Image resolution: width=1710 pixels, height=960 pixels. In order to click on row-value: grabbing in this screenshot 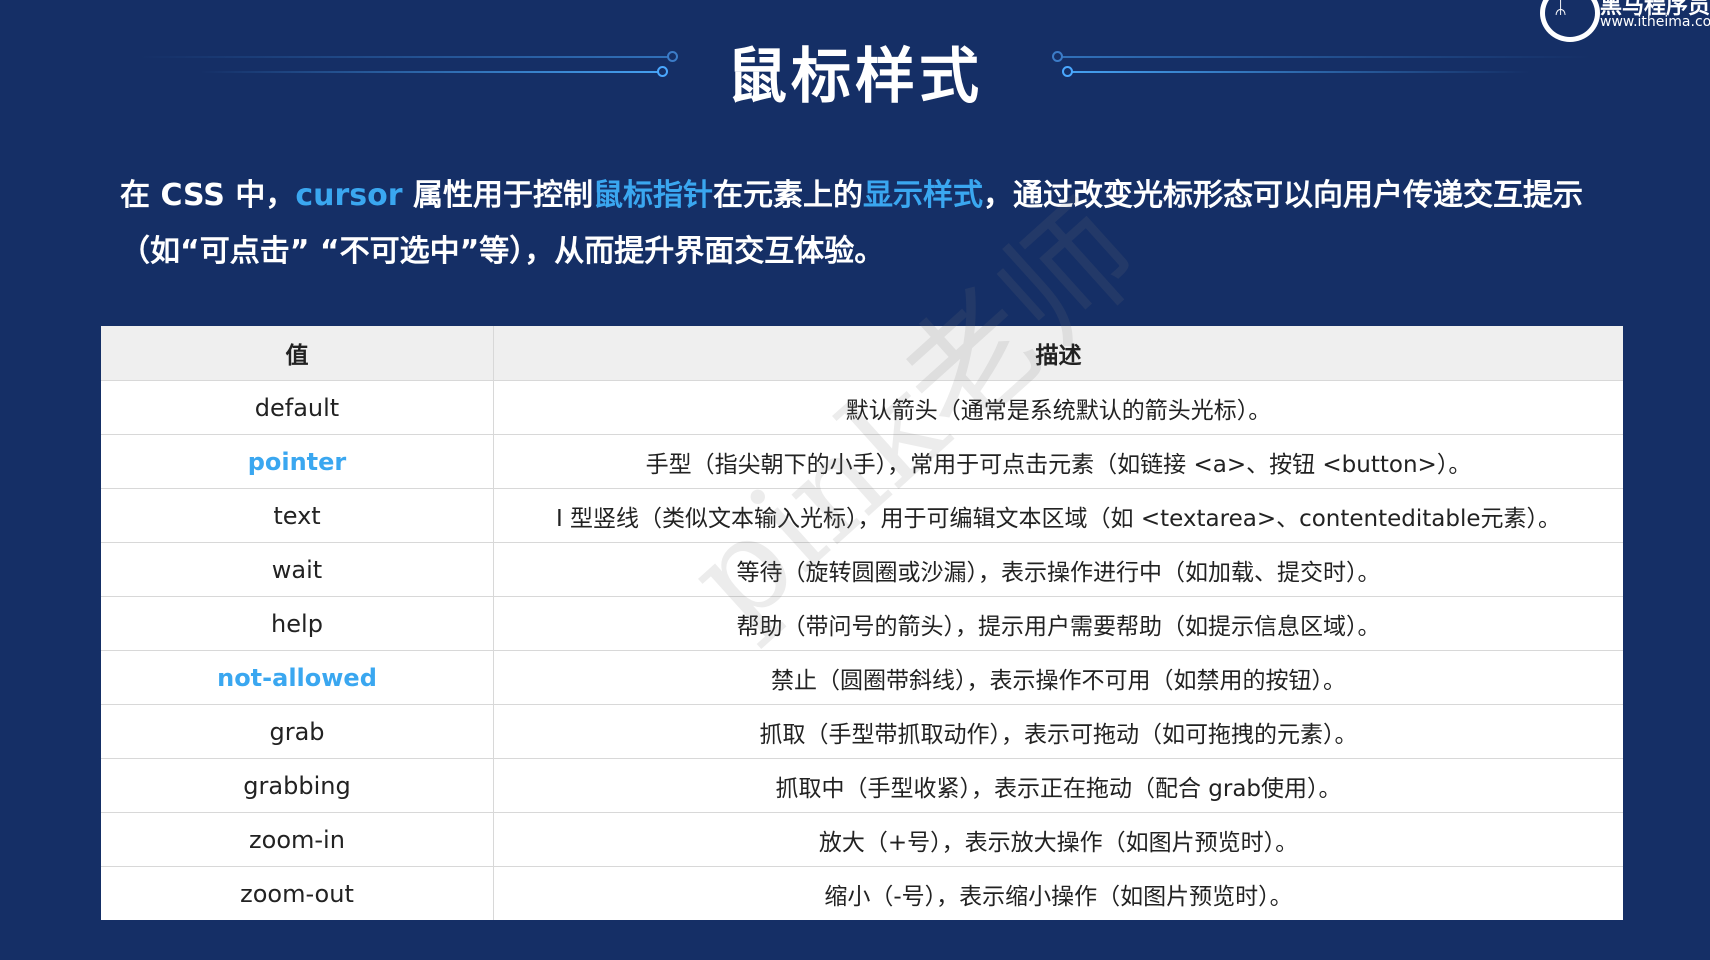, I will do `click(297, 785)`.